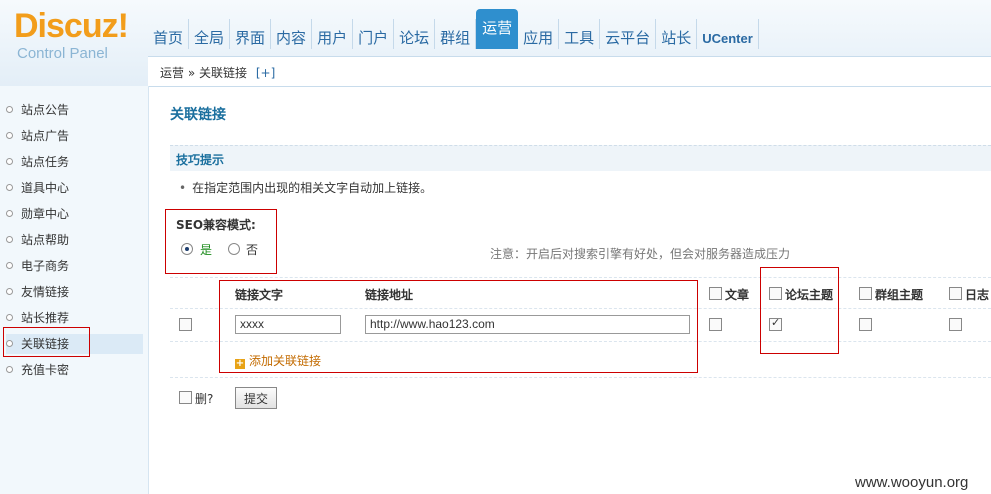 Image resolution: width=991 pixels, height=494 pixels. What do you see at coordinates (912, 482) in the screenshot?
I see `watermark: www.wooyun.org` at bounding box center [912, 482].